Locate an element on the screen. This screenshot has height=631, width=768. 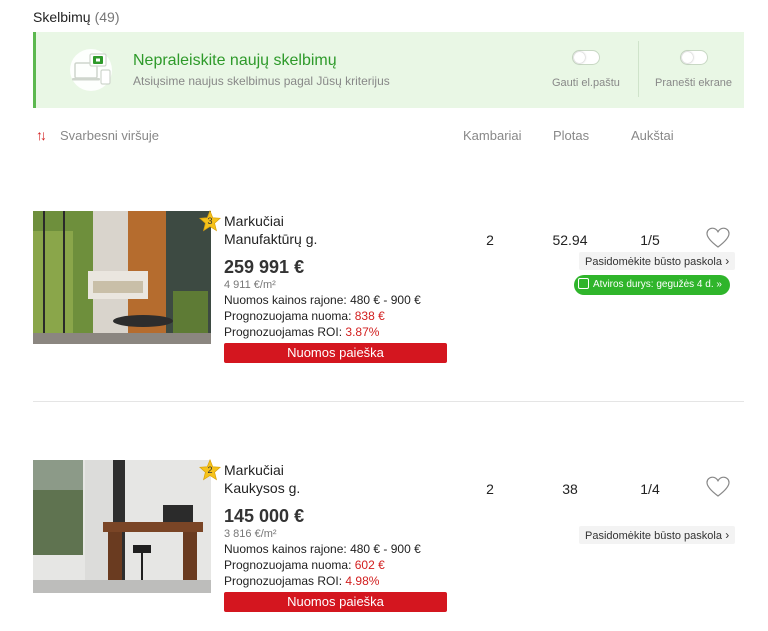
listing-area: 38 is located at coordinates (570, 489).